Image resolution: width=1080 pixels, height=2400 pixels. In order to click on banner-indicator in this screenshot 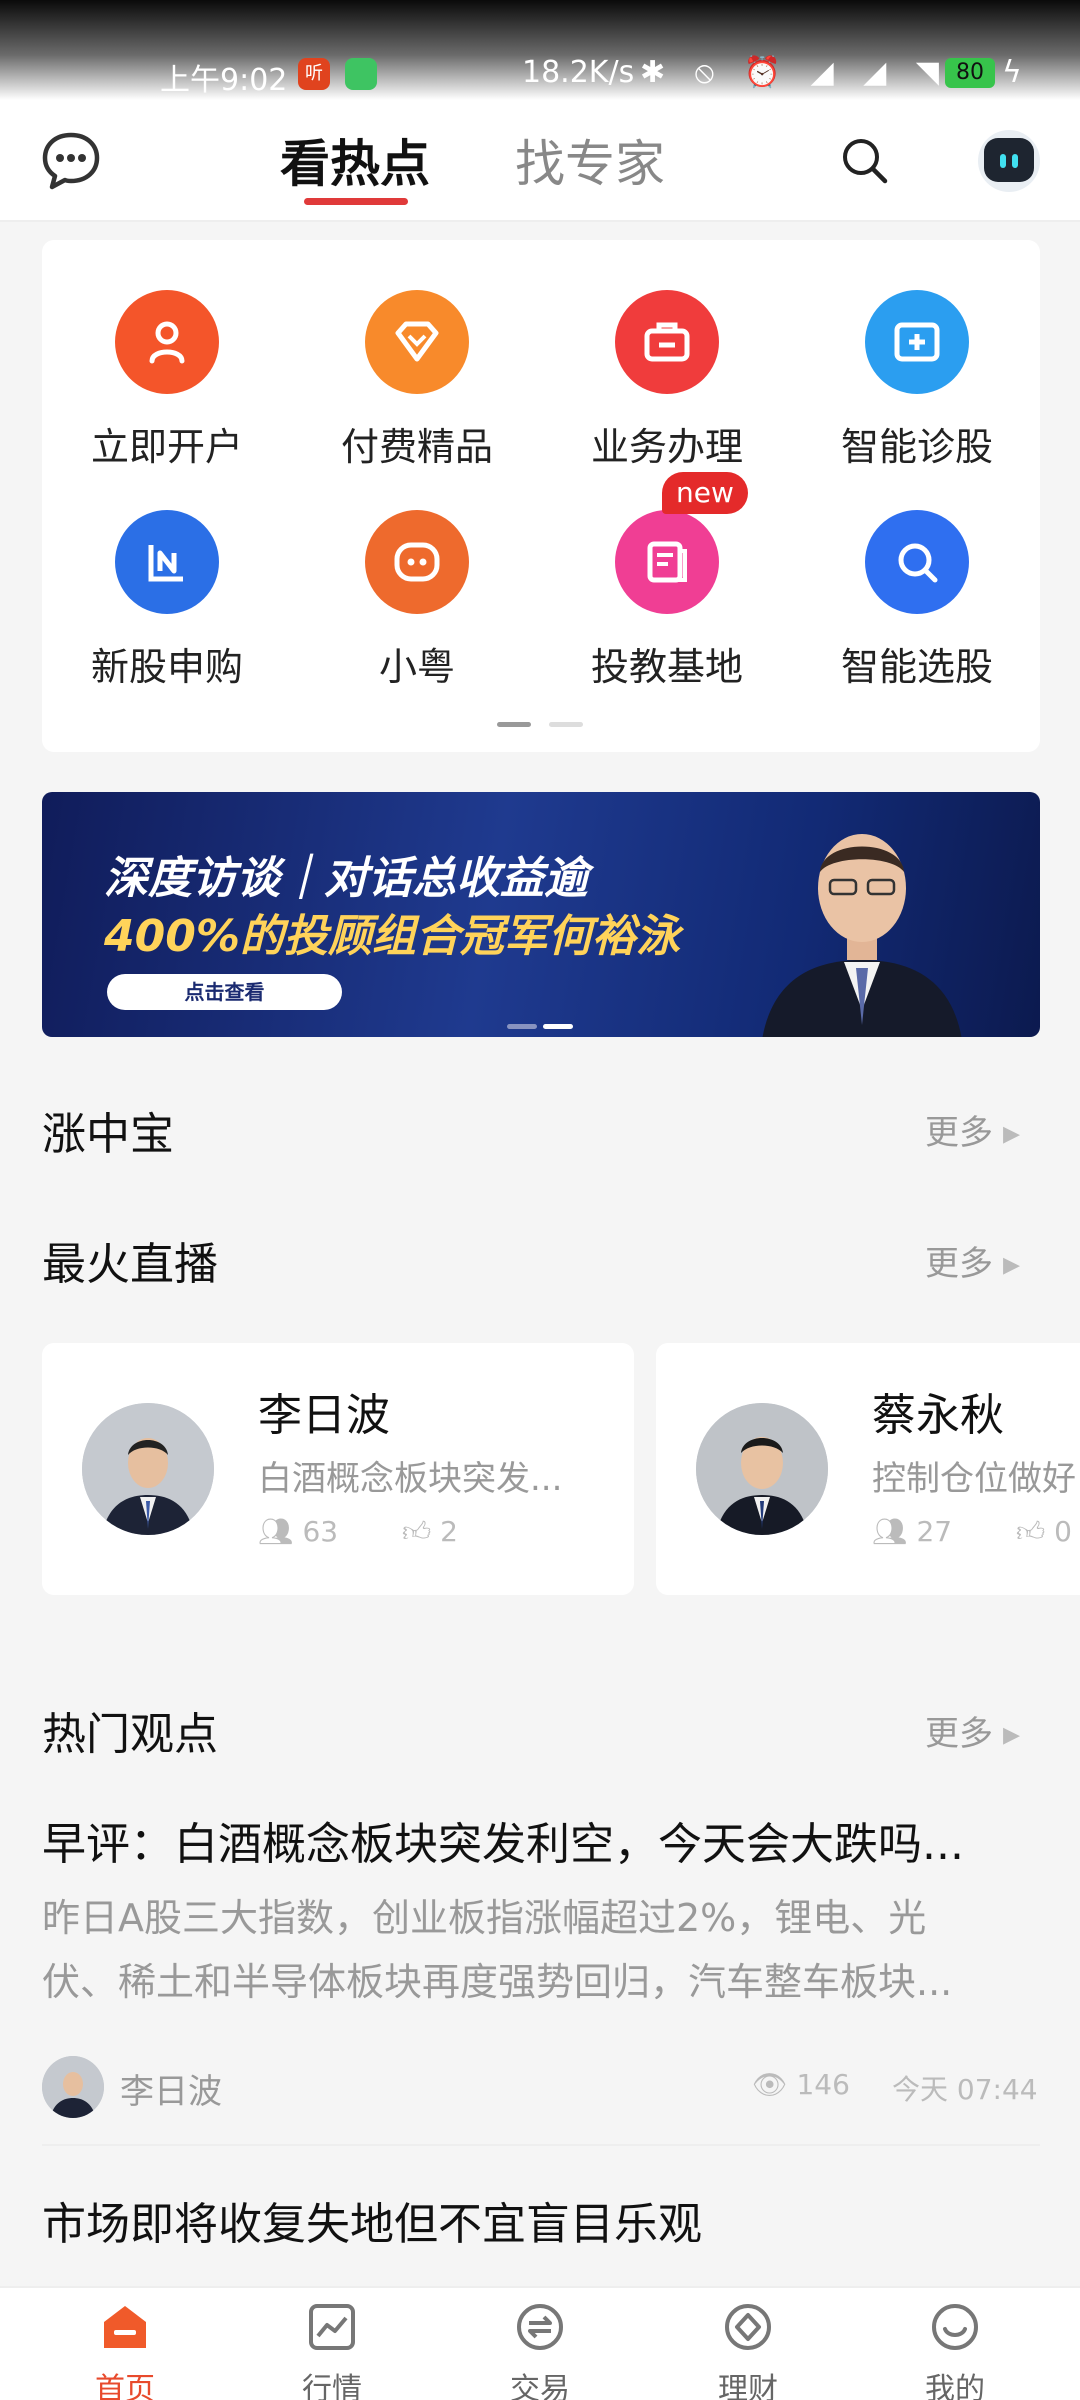, I will do `click(543, 1023)`.